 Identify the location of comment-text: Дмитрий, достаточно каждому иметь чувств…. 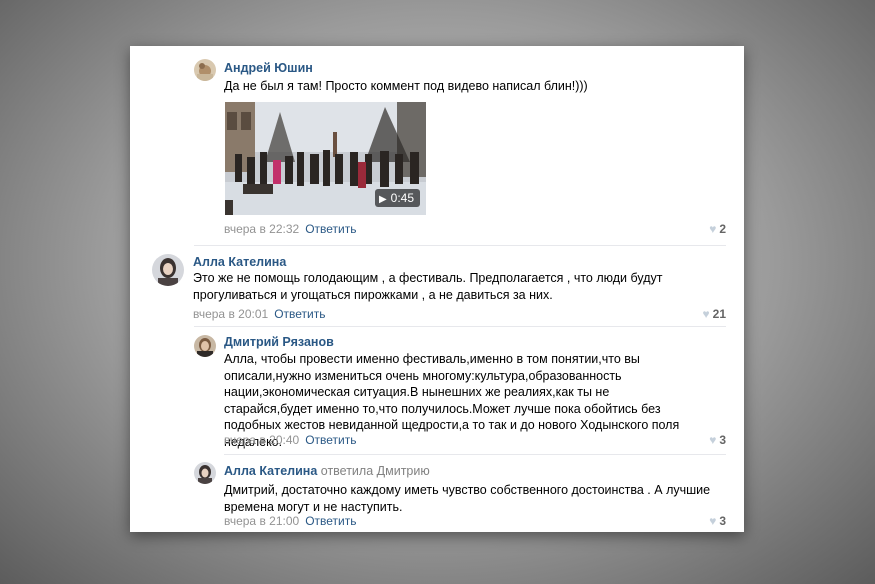
(467, 498).